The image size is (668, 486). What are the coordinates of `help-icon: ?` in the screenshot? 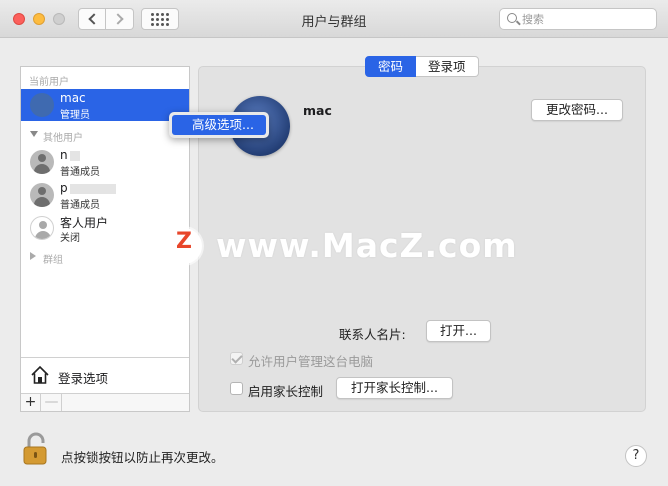 It's located at (636, 456).